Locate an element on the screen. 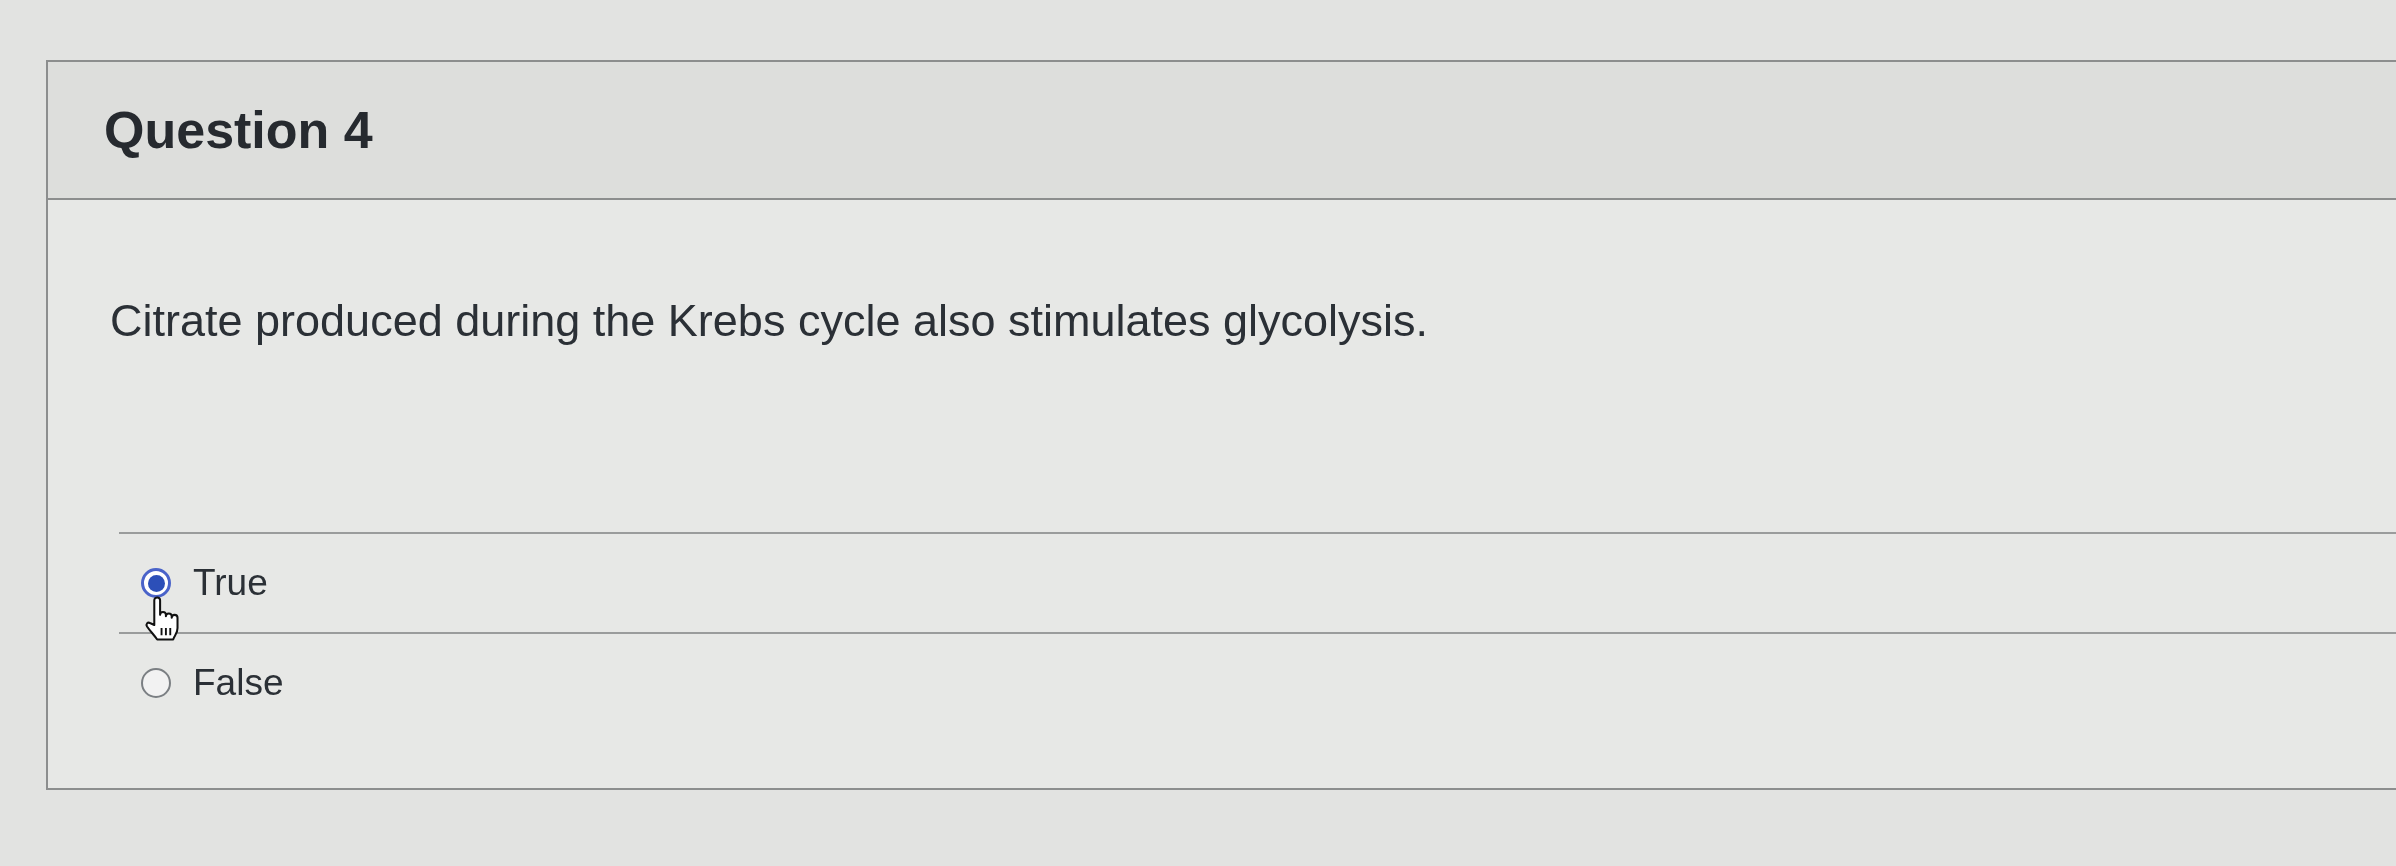 This screenshot has height=866, width=2396. question-text: Citrate produced during the Krebs cycle also stimulates glycolysis. is located at coordinates (769, 321).